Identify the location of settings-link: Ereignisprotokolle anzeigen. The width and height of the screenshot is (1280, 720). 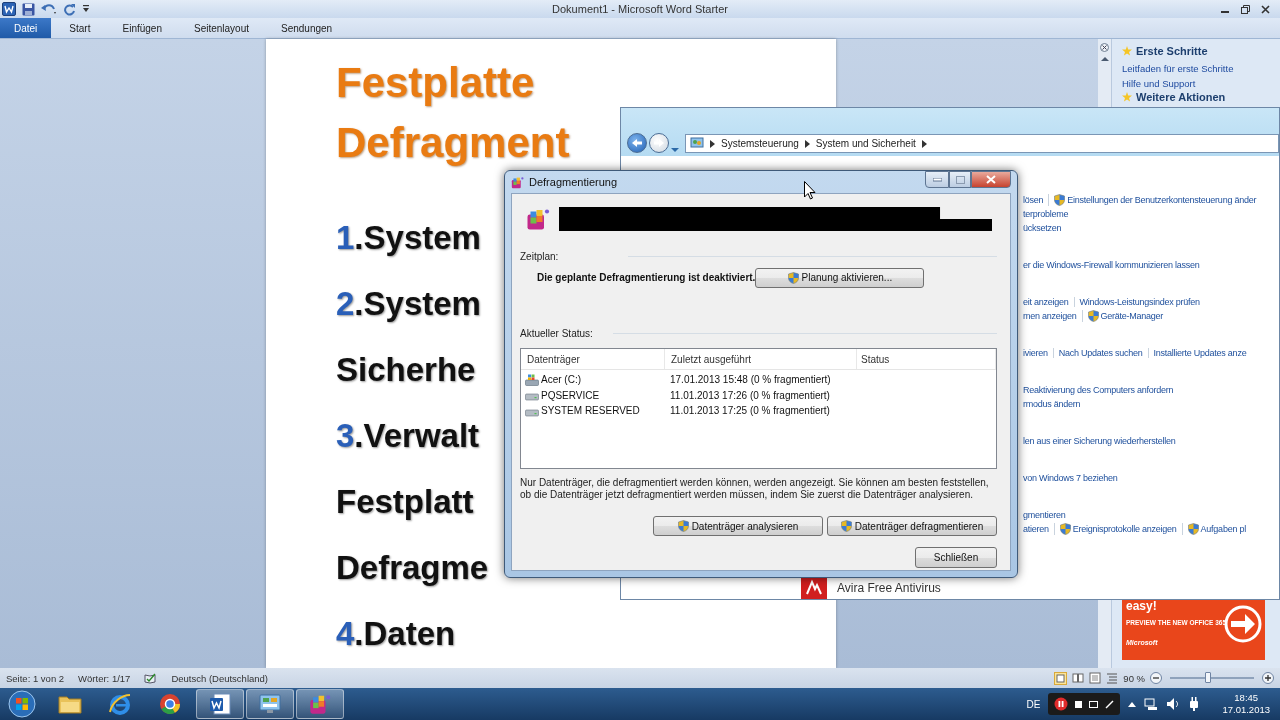
(1115, 529).